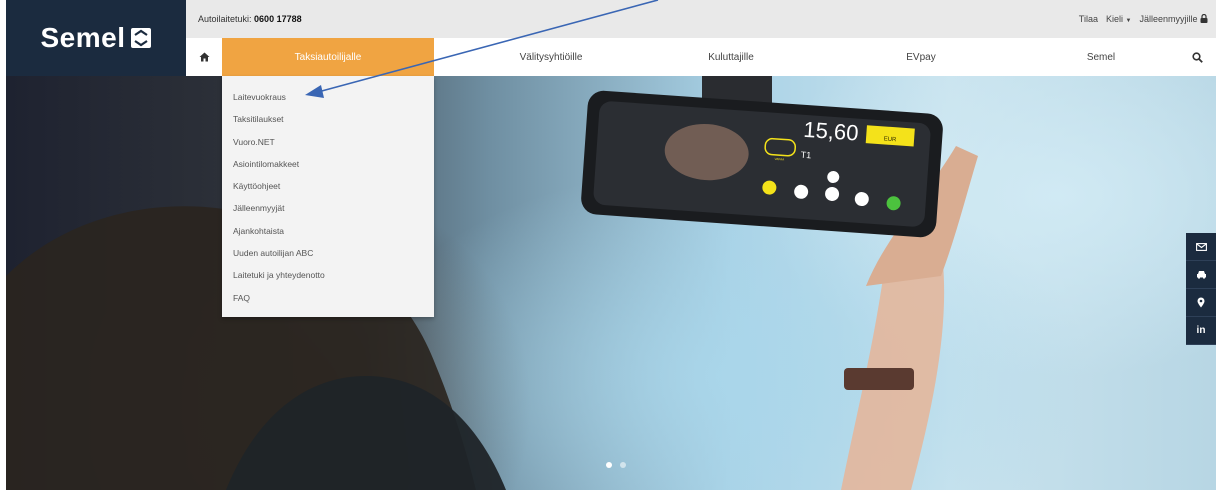 The image size is (1221, 491). I want to click on menu-item-jalleenmyyjat: Jälleenmyyjät, so click(328, 212).